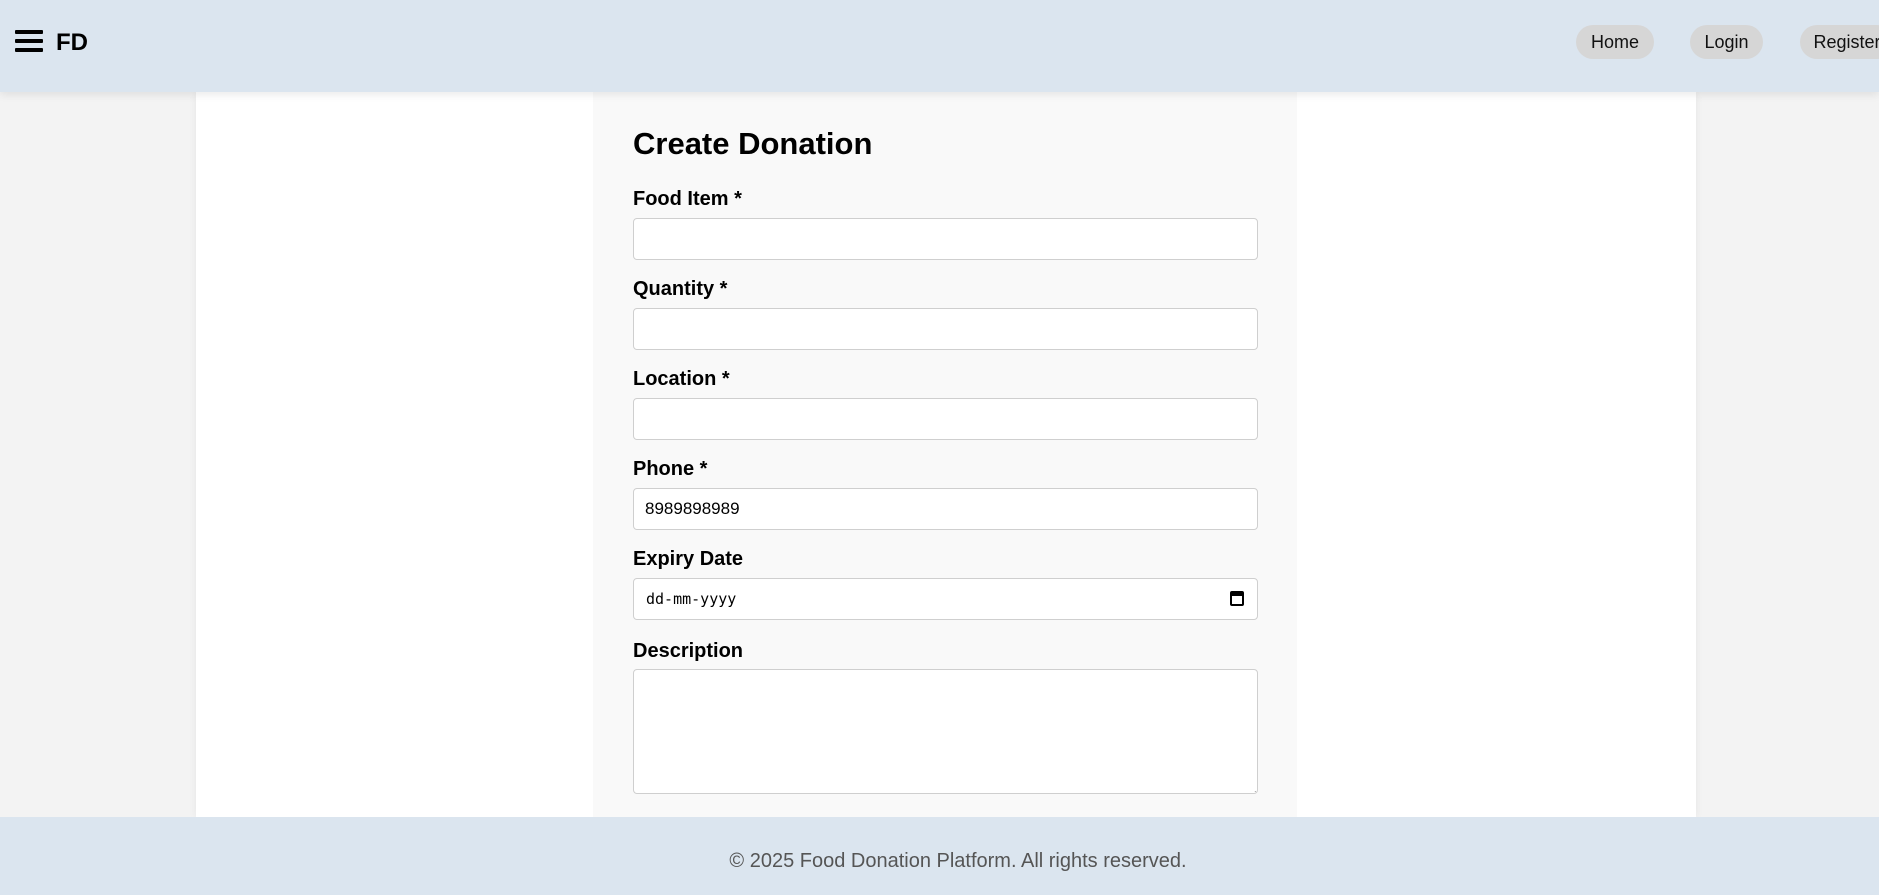 The height and width of the screenshot is (895, 1879). What do you see at coordinates (688, 651) in the screenshot?
I see `description-label: Description` at bounding box center [688, 651].